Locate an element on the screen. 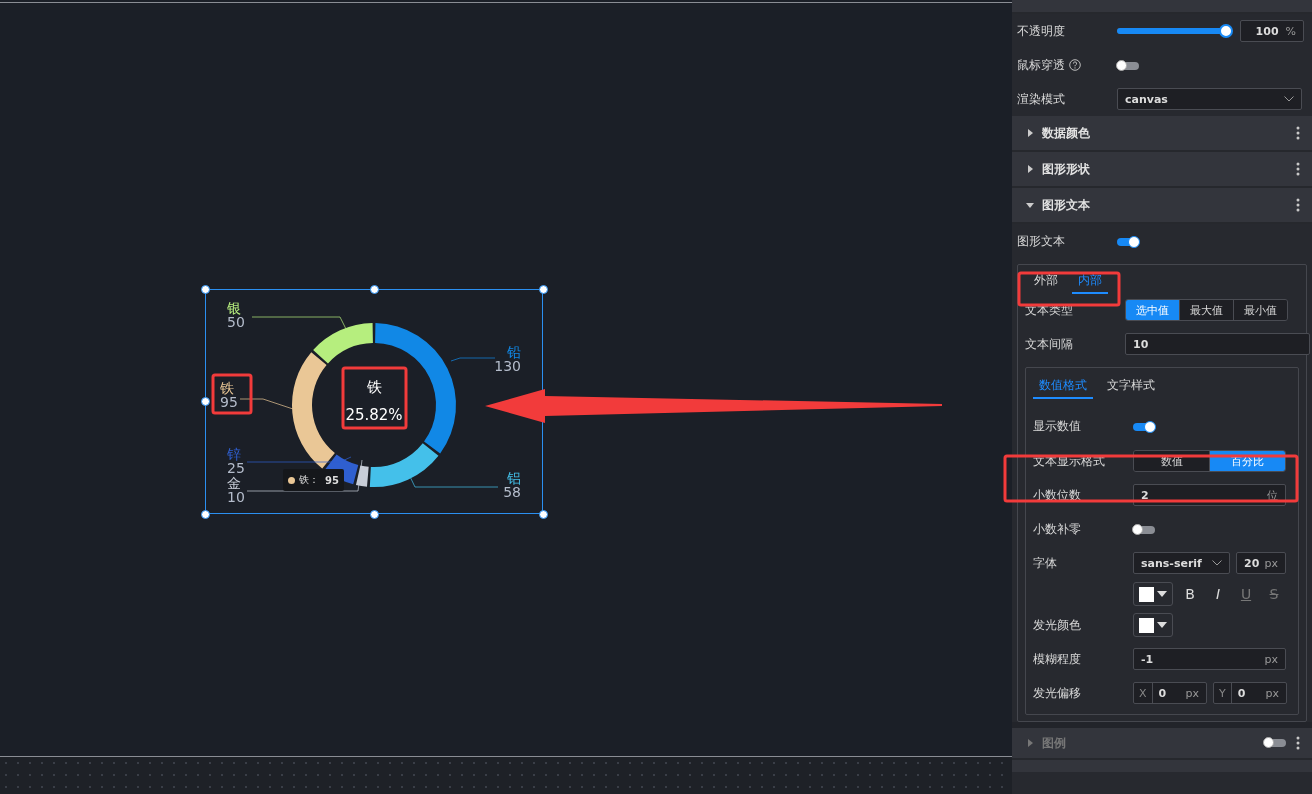 This screenshot has width=1312, height=794. field-label: 文本间隔 is located at coordinates (1049, 344).